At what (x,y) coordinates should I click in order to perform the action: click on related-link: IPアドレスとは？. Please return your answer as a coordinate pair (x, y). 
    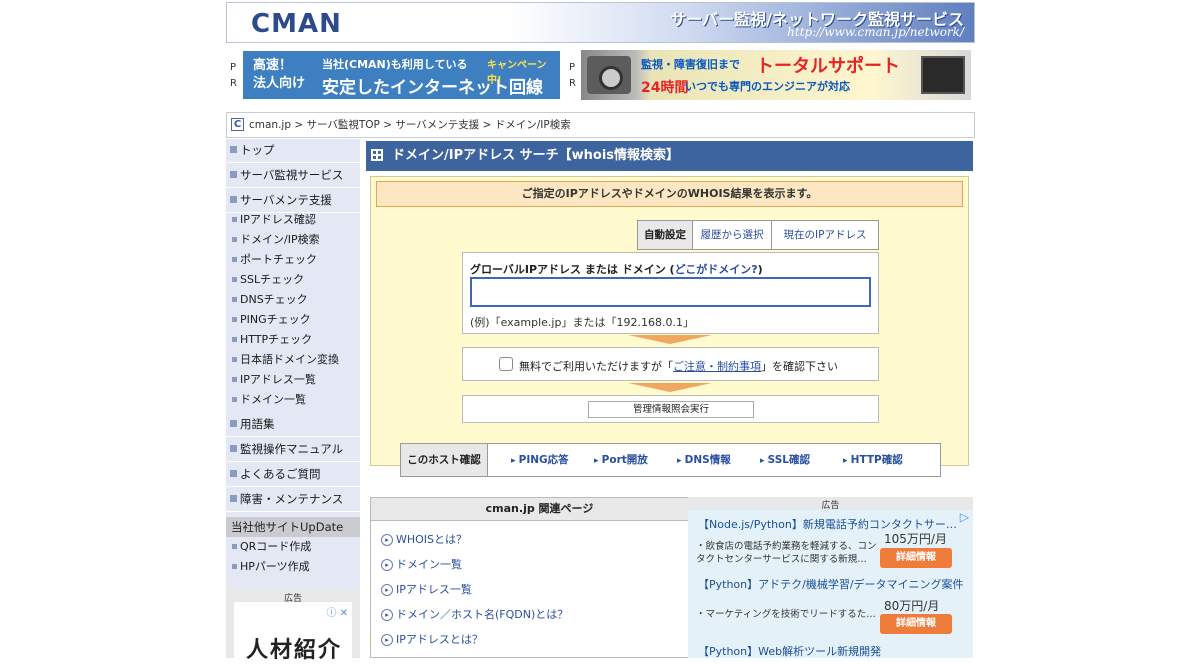
    Looking at the image, I should click on (432, 639).